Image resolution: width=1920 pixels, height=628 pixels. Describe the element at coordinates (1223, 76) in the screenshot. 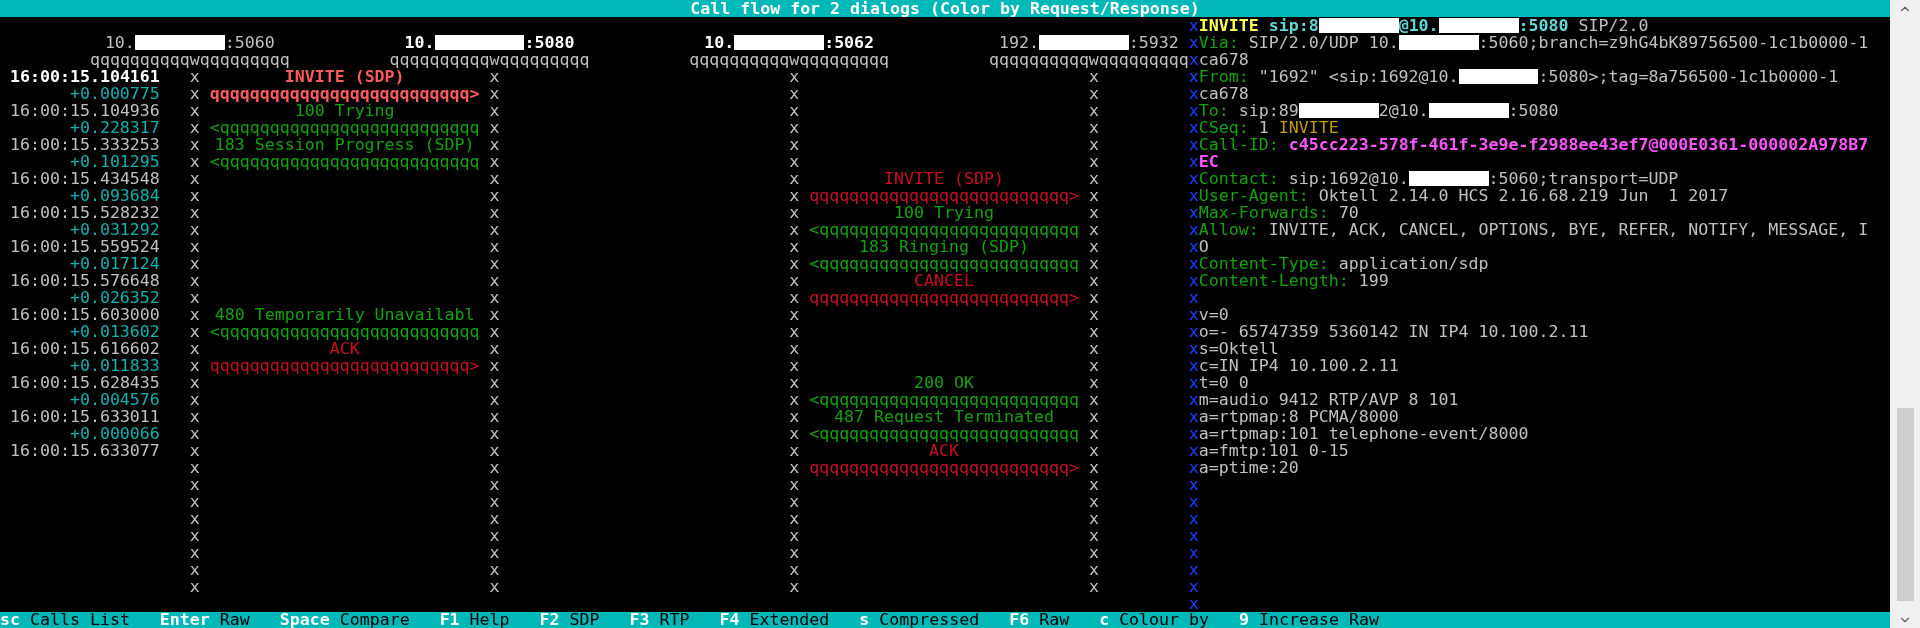

I see `header-name: From:` at that location.